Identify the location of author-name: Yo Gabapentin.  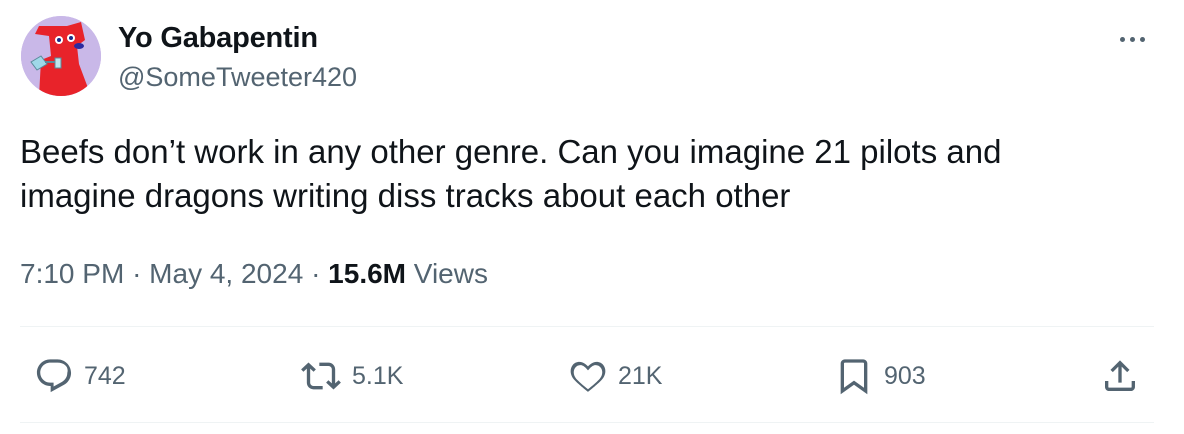
(218, 38).